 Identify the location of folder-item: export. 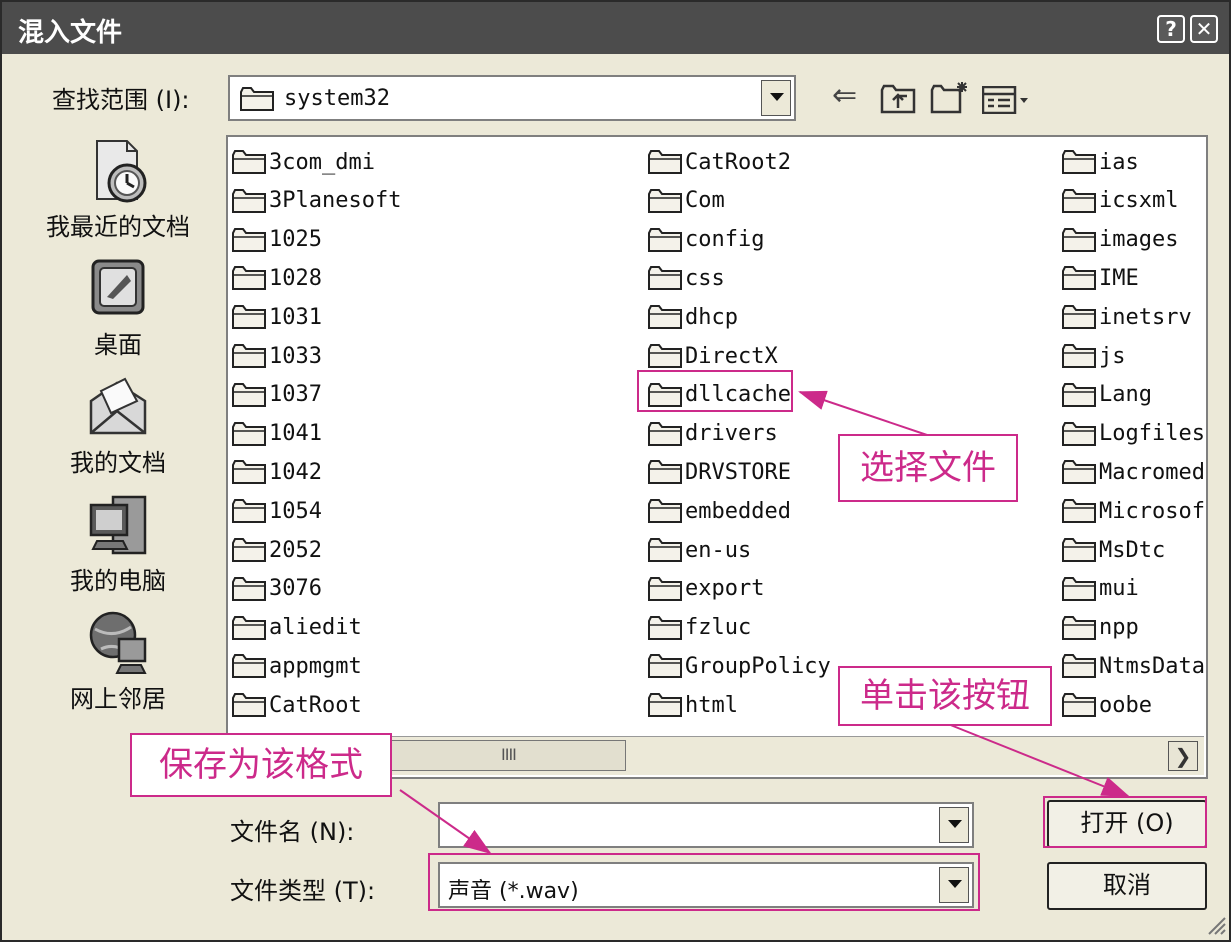
(706, 589).